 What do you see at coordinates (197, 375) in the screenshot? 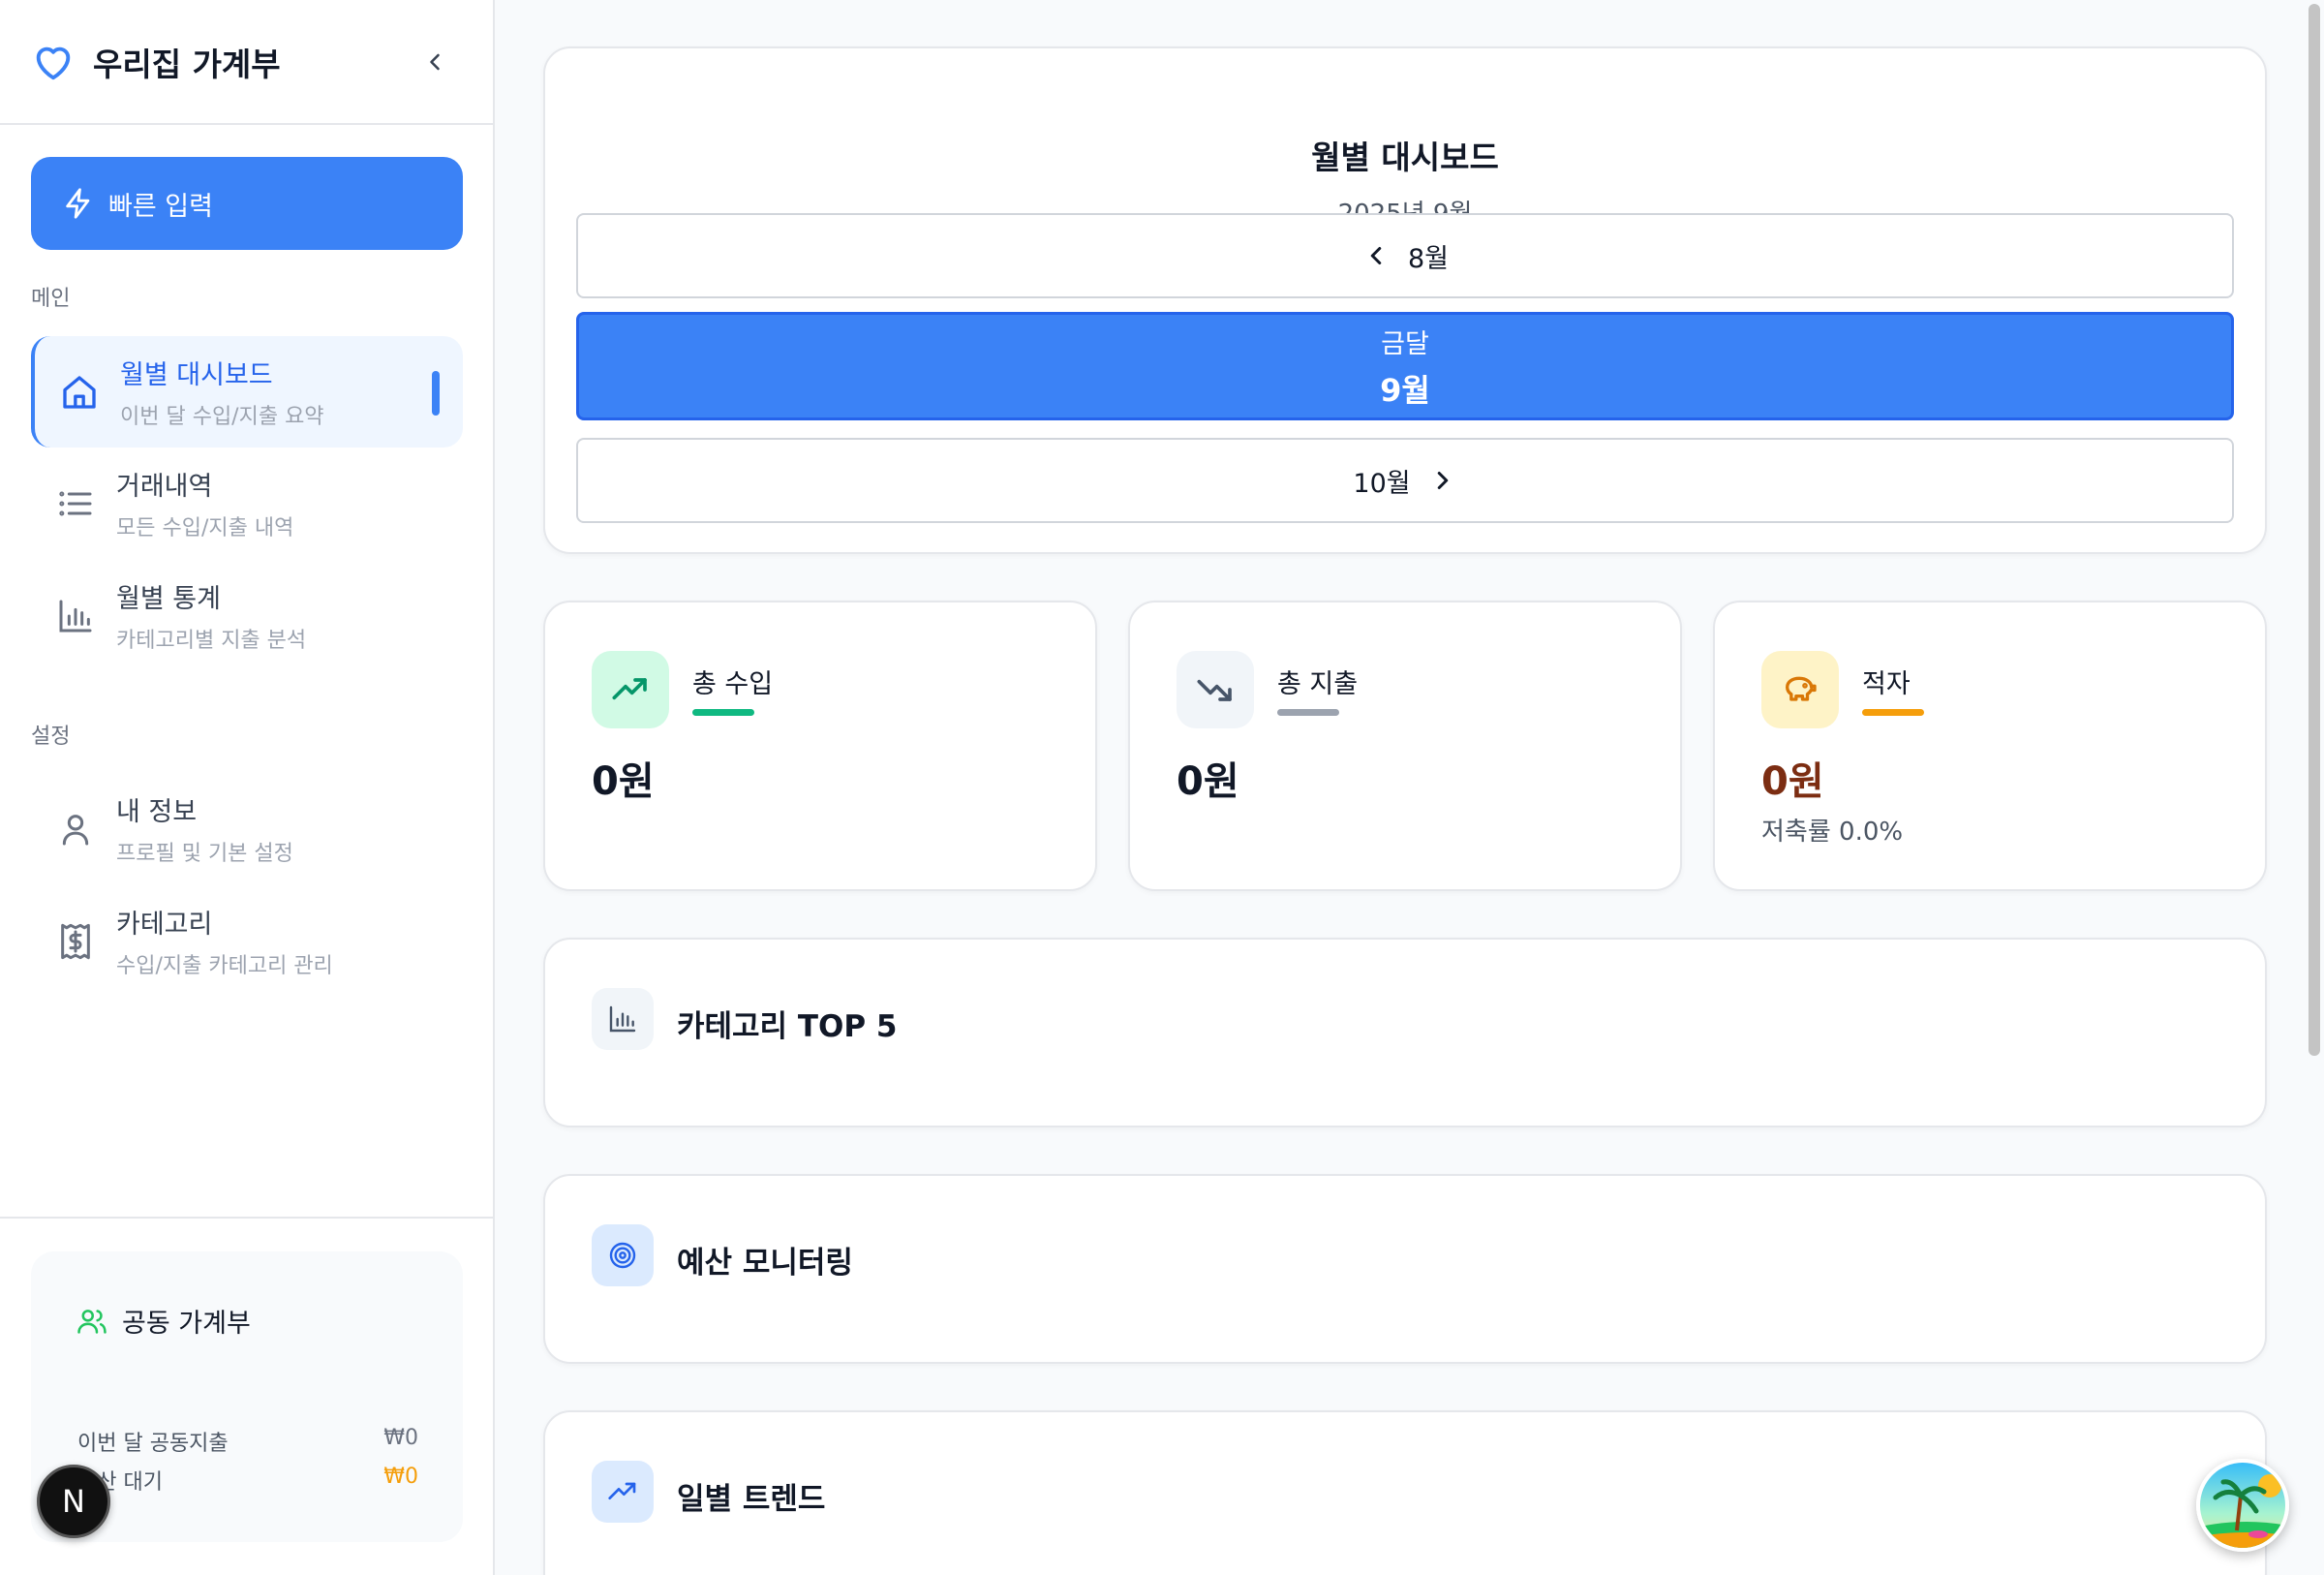
I see `sidebar-item-title: 월별 대시보드` at bounding box center [197, 375].